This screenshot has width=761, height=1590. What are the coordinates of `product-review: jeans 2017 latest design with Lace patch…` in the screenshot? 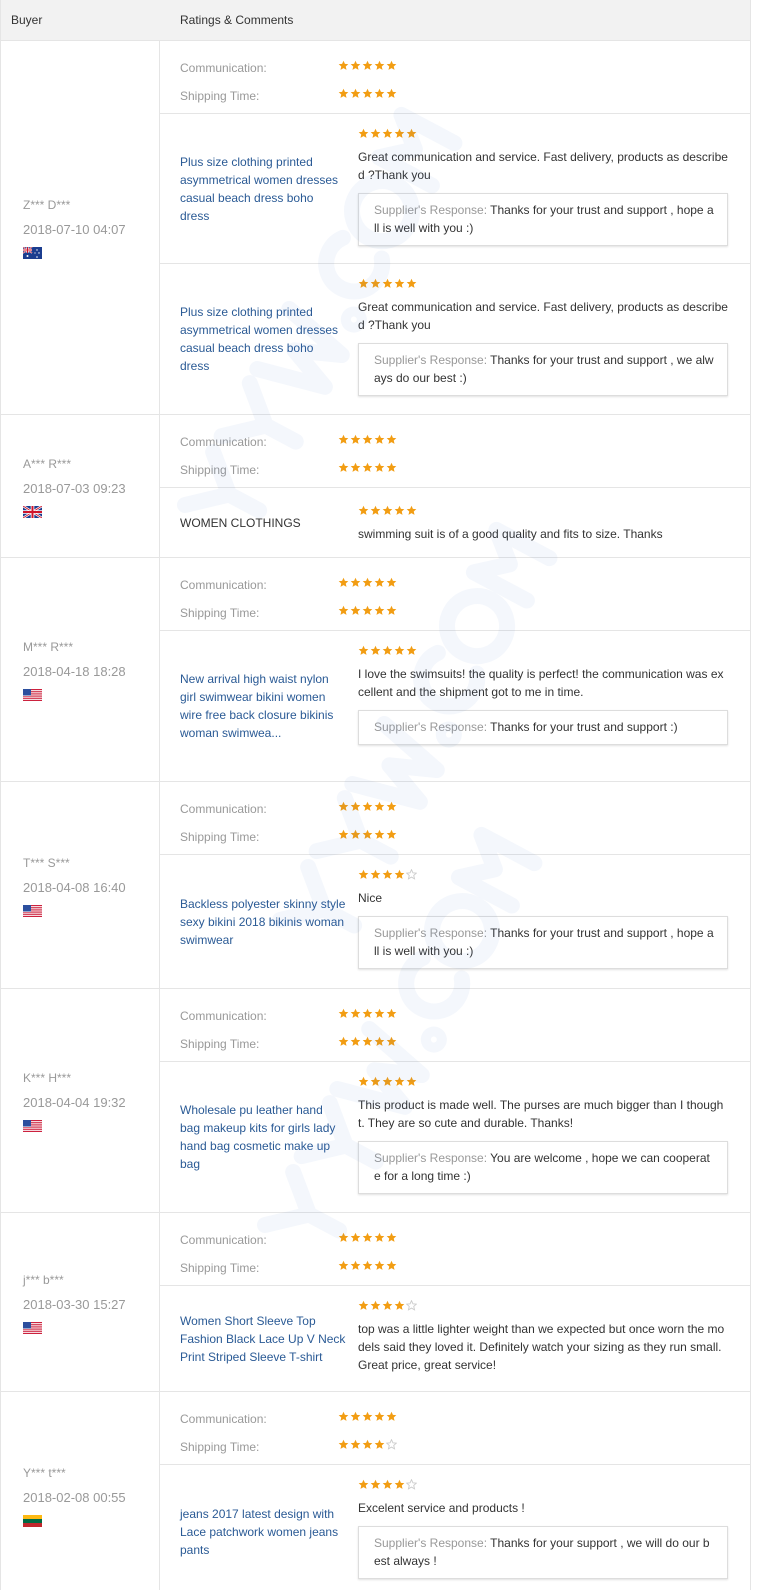 It's located at (455, 1527).